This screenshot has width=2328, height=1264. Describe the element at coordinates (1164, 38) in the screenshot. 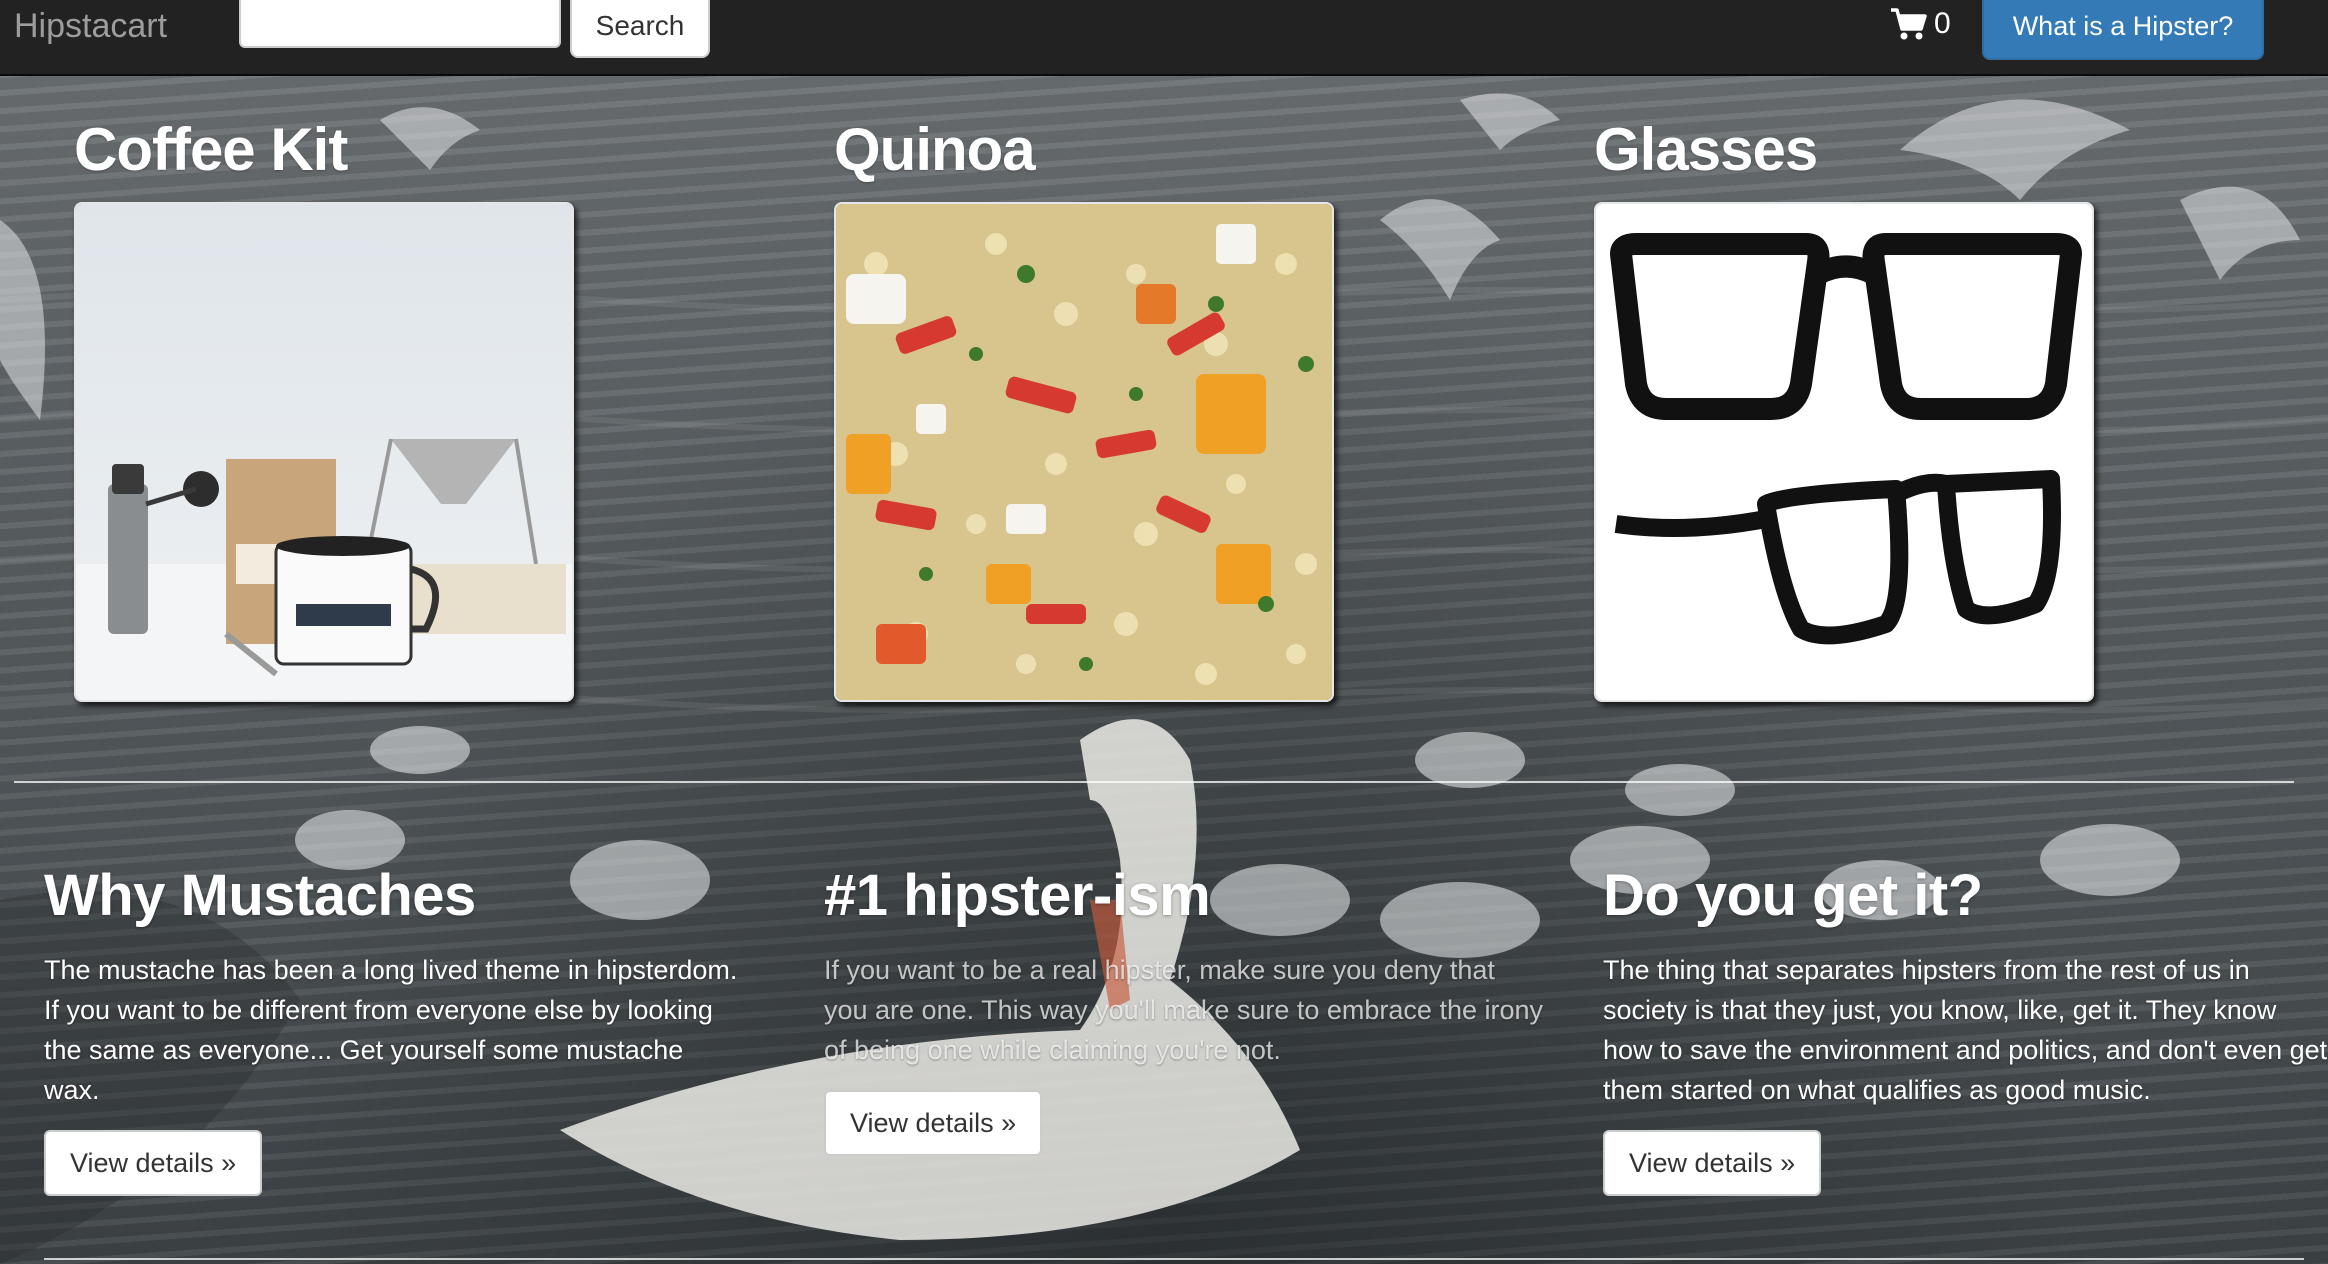

I see `top-navbar: Hipstacart Search 0 What is a Hipster?` at that location.